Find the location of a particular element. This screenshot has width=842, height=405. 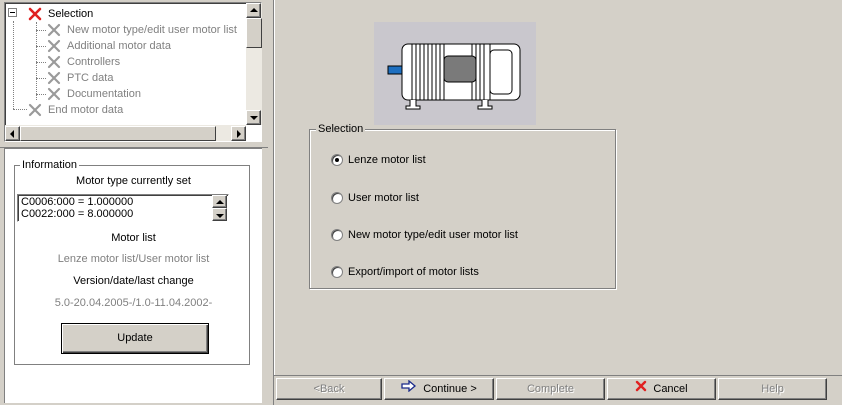

motor-type-line: C0022:000 = 8.000000 is located at coordinates (77, 214).